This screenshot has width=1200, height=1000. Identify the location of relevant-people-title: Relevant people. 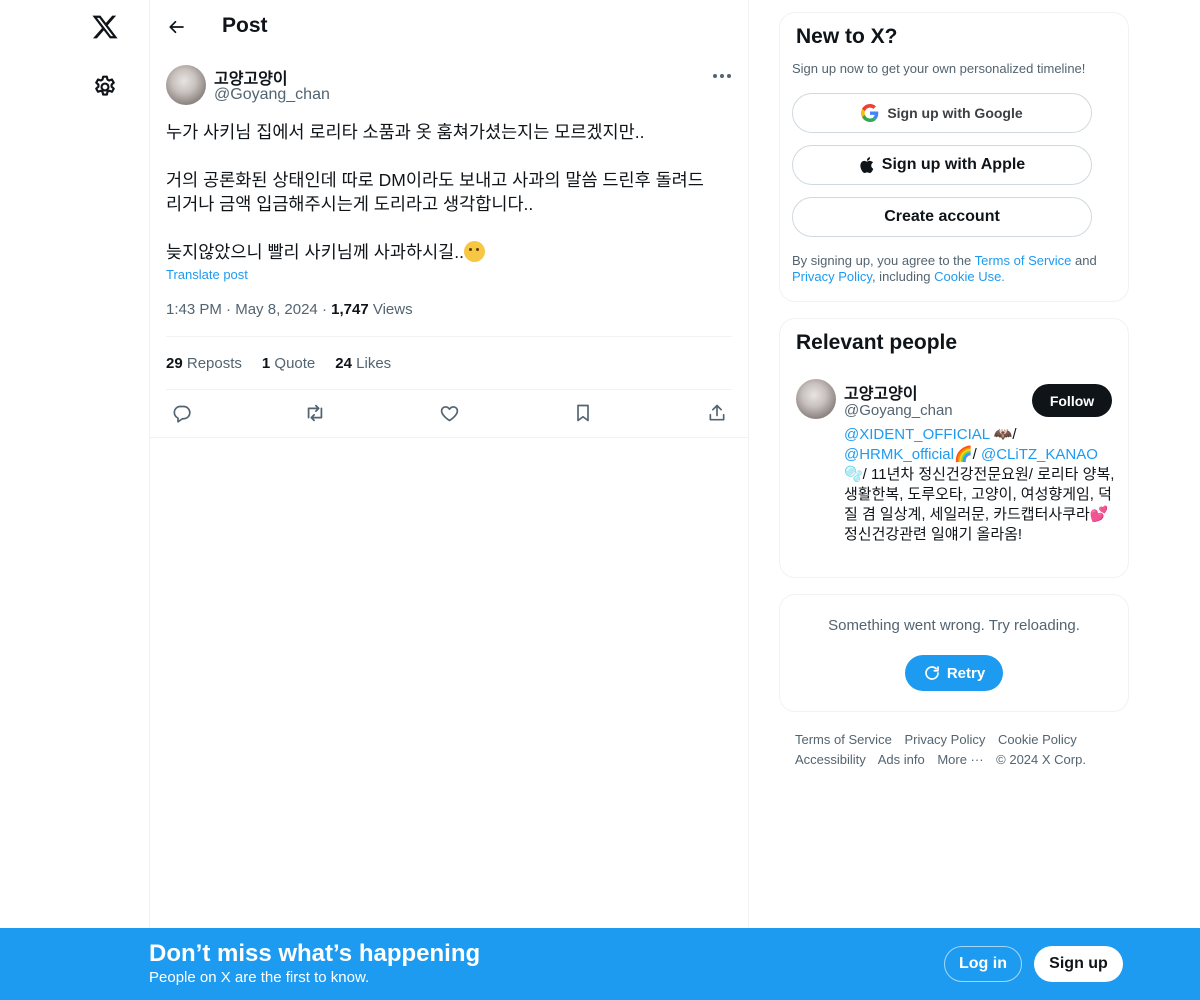
(877, 342).